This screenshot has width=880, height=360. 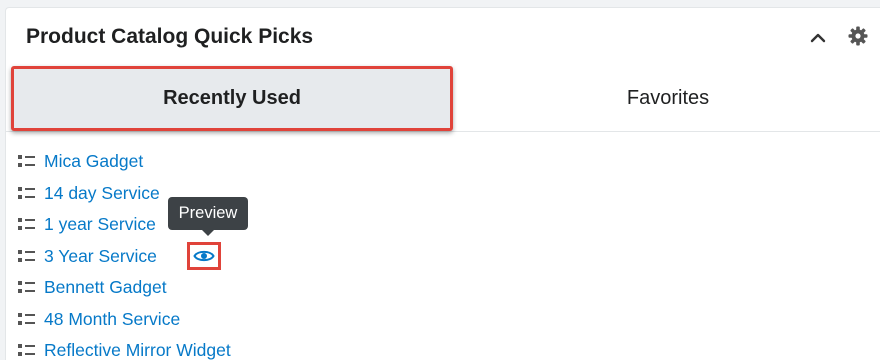 I want to click on item-link: Bennett Gadget, so click(x=105, y=287).